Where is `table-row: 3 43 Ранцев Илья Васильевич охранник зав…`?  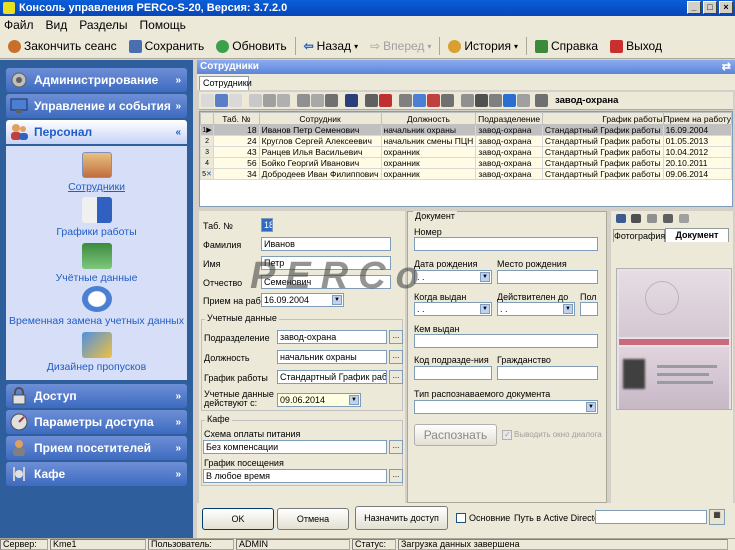 table-row: 3 43 Ранцев Илья Васильевич охранник зав… is located at coordinates (466, 152).